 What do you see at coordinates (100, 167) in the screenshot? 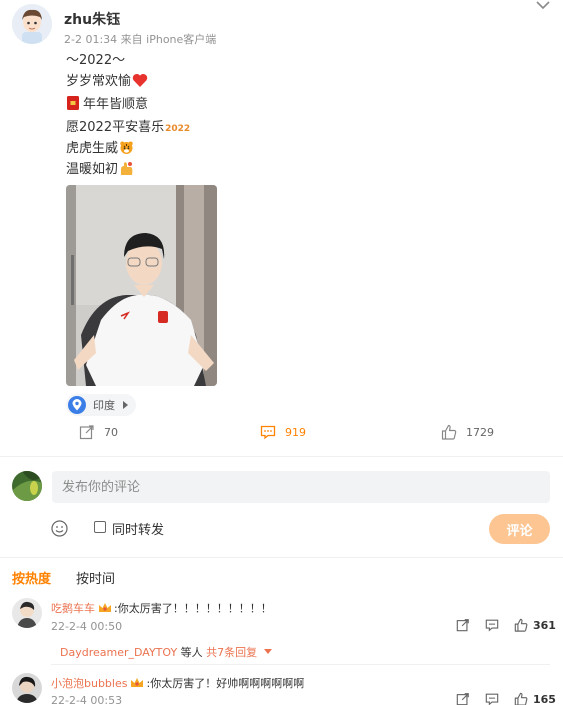
I see `post-text-line: 温暖如初` at bounding box center [100, 167].